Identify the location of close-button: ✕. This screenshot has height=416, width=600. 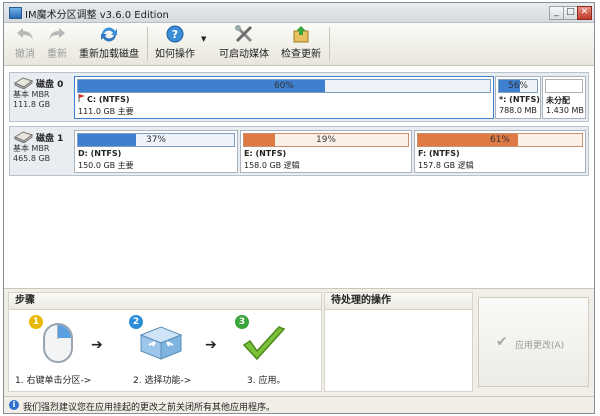
(584, 13).